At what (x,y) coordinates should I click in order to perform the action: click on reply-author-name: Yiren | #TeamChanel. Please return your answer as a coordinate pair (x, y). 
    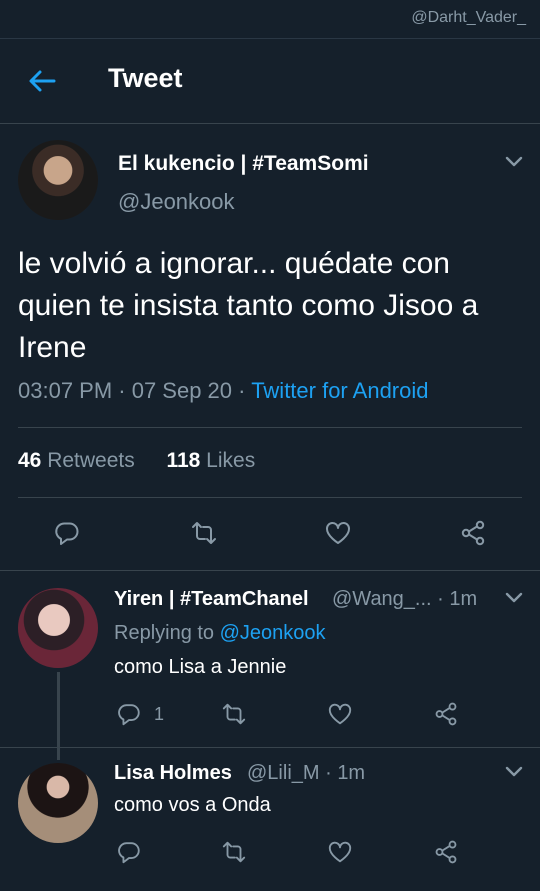
    Looking at the image, I should click on (211, 599).